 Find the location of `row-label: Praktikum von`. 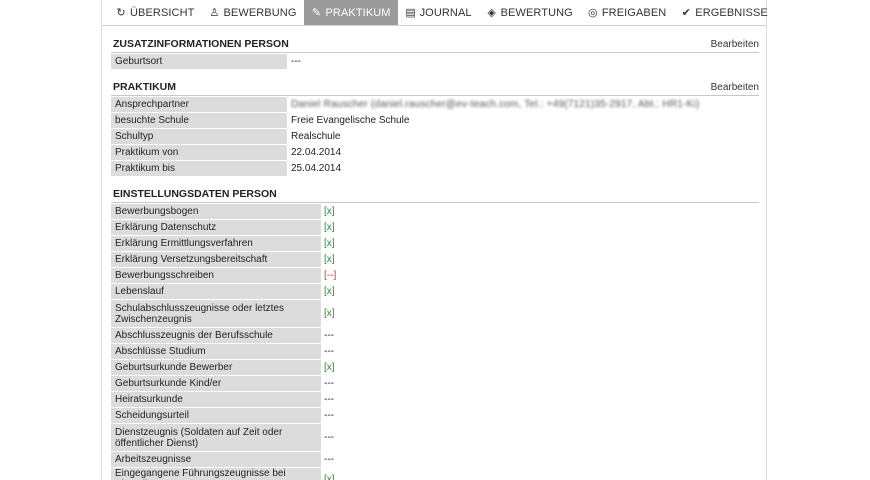

row-label: Praktikum von is located at coordinates (199, 152).